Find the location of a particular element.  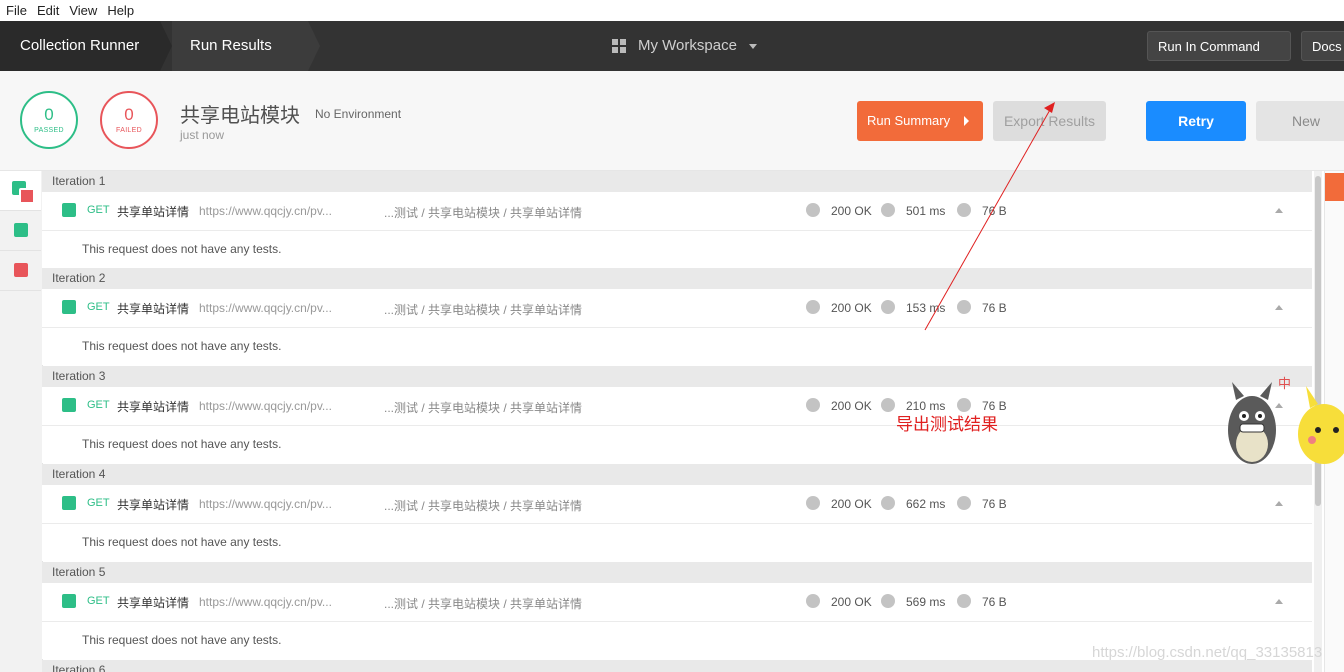

filter-failed is located at coordinates (20, 271).